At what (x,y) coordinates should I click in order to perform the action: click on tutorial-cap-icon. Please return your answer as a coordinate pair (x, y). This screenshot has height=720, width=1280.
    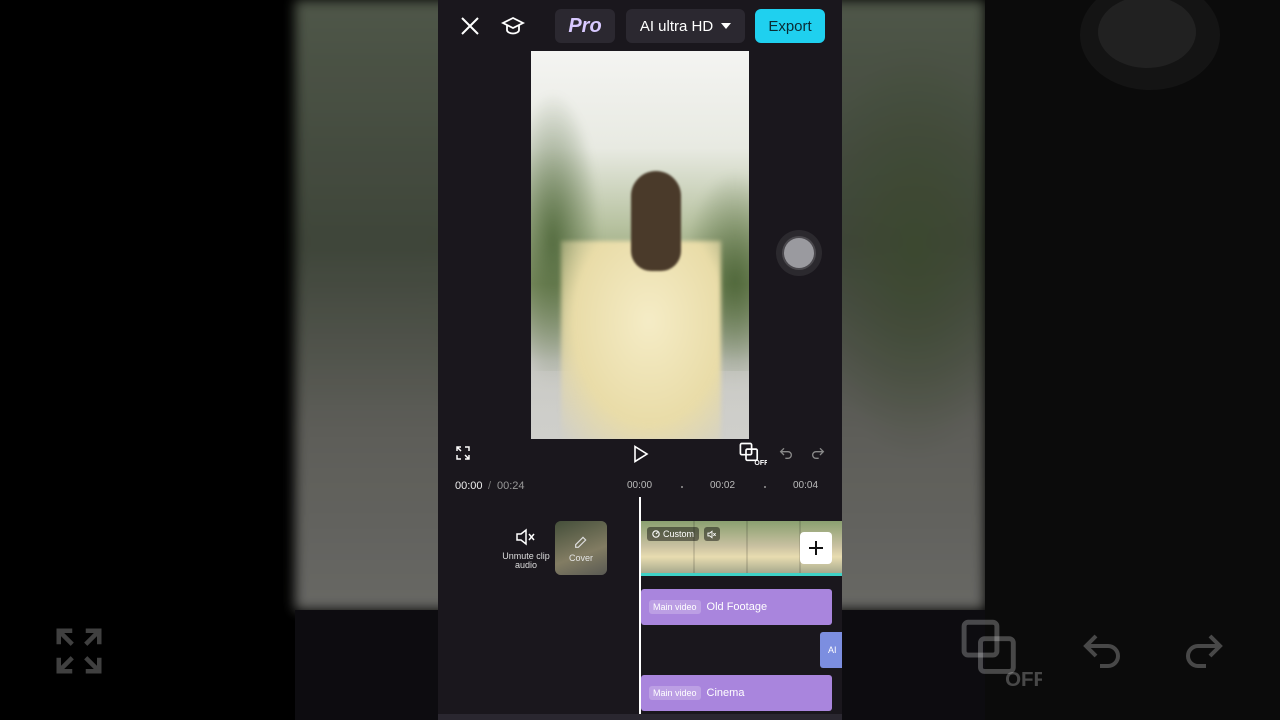
    Looking at the image, I should click on (513, 26).